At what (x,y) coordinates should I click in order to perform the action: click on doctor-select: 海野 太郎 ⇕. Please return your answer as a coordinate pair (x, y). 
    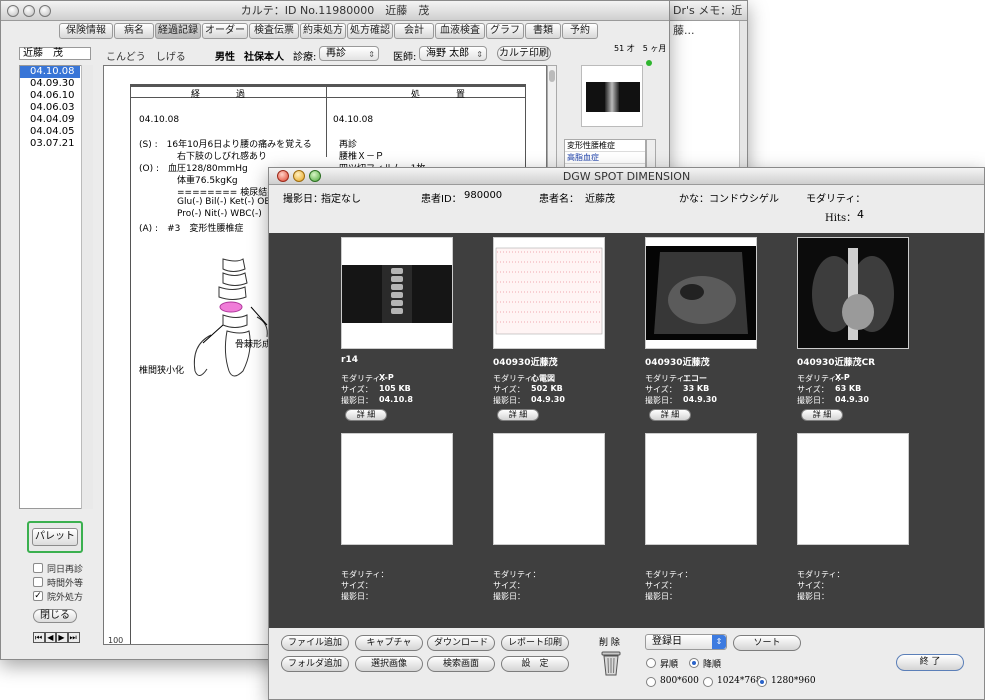
    Looking at the image, I should click on (453, 53).